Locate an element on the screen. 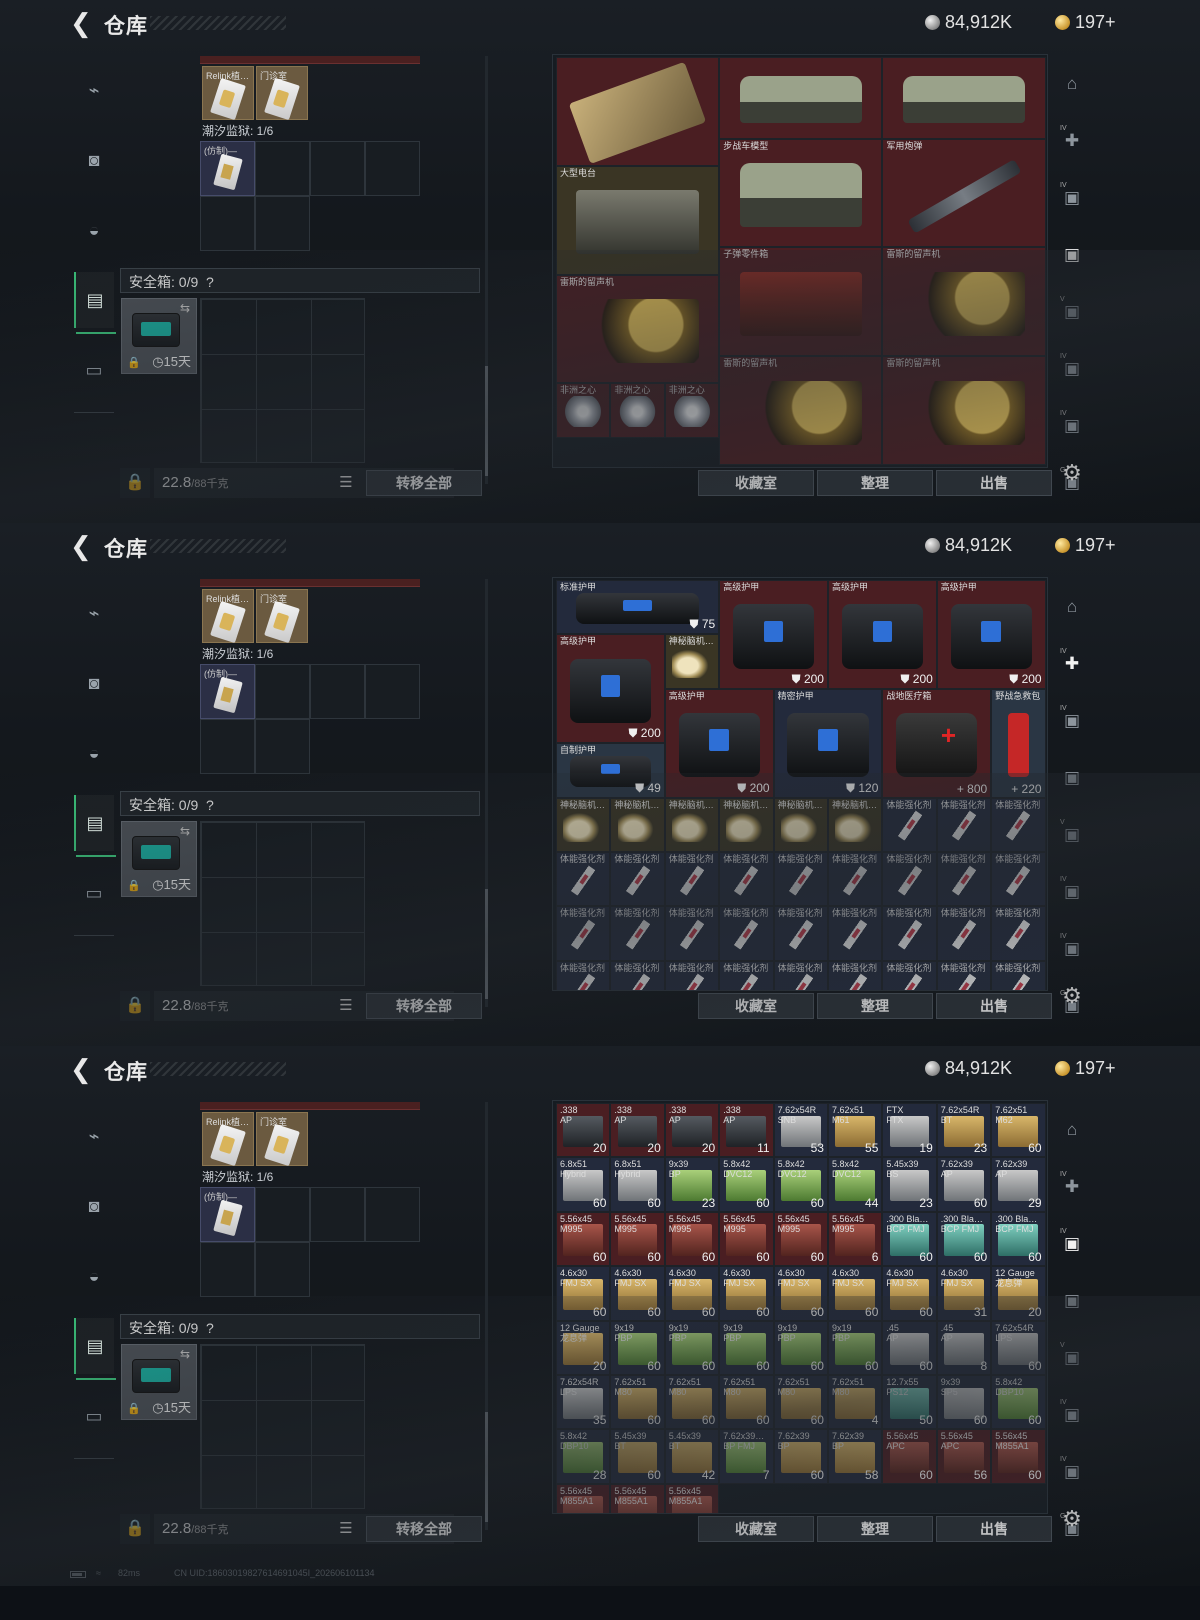 The height and width of the screenshot is (1620, 1200). ammo-item: .45 AP 60 is located at coordinates (909, 1347).